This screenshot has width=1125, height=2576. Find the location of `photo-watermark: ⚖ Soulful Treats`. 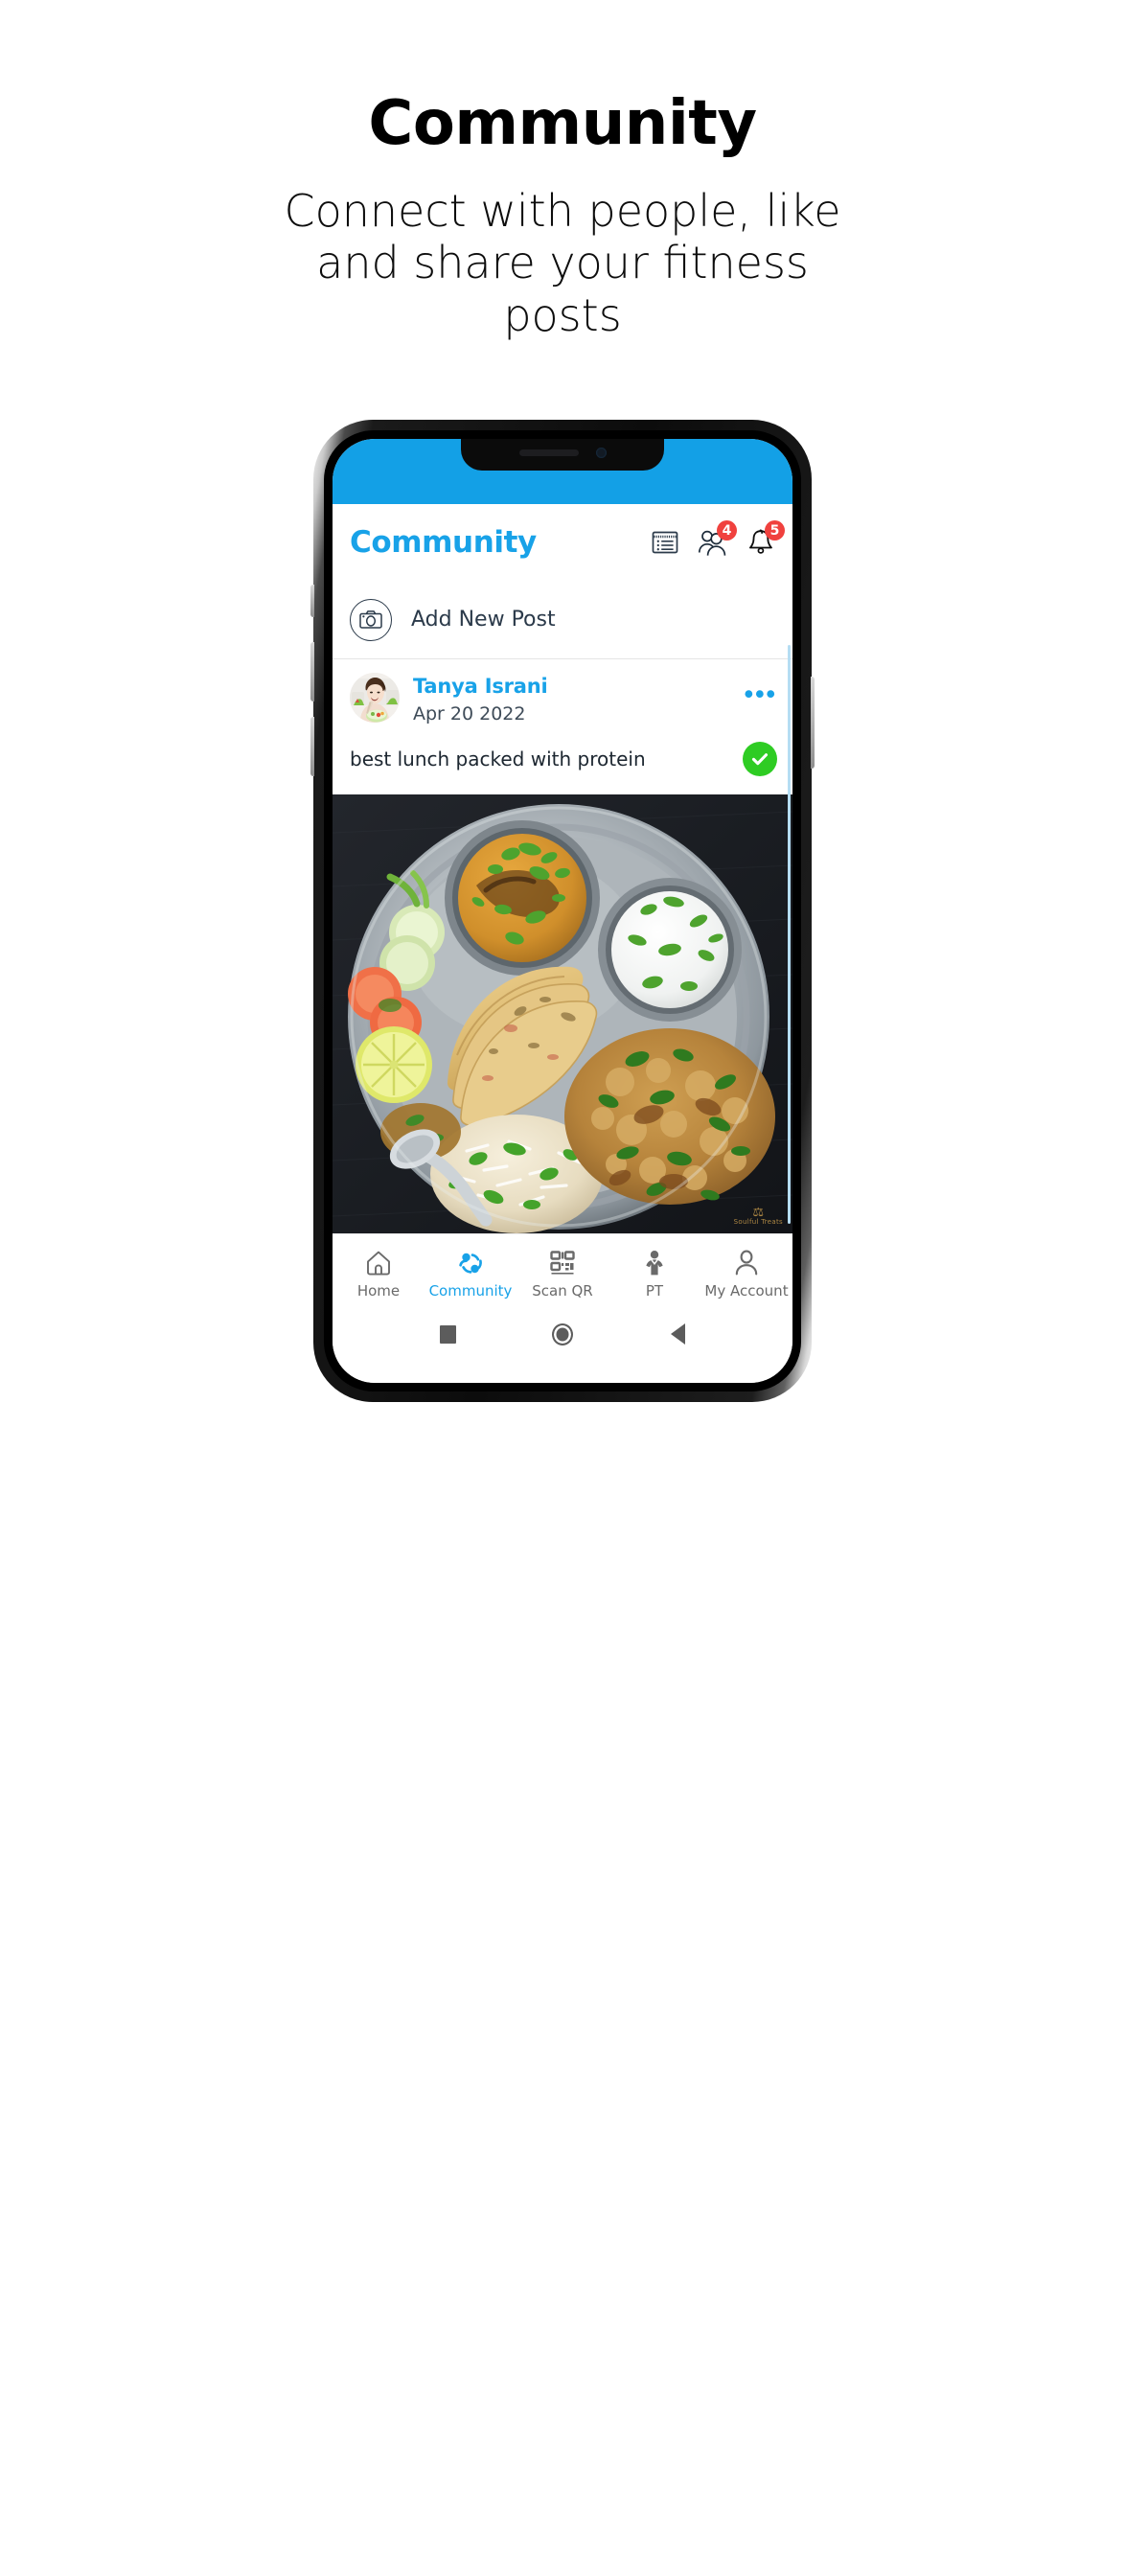

photo-watermark: ⚖ Soulful Treats is located at coordinates (759, 1216).